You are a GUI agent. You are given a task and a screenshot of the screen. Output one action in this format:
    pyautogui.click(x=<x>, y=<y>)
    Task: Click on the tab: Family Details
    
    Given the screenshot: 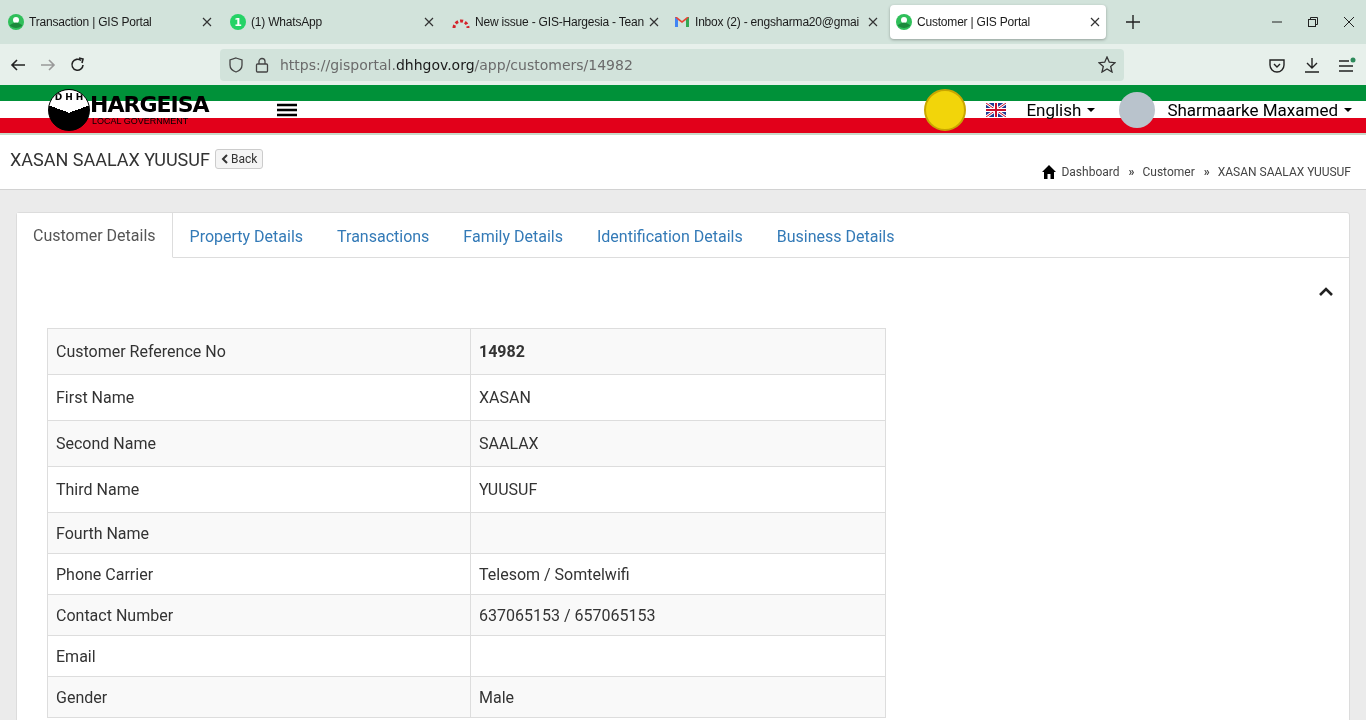 What is the action you would take?
    pyautogui.click(x=513, y=235)
    